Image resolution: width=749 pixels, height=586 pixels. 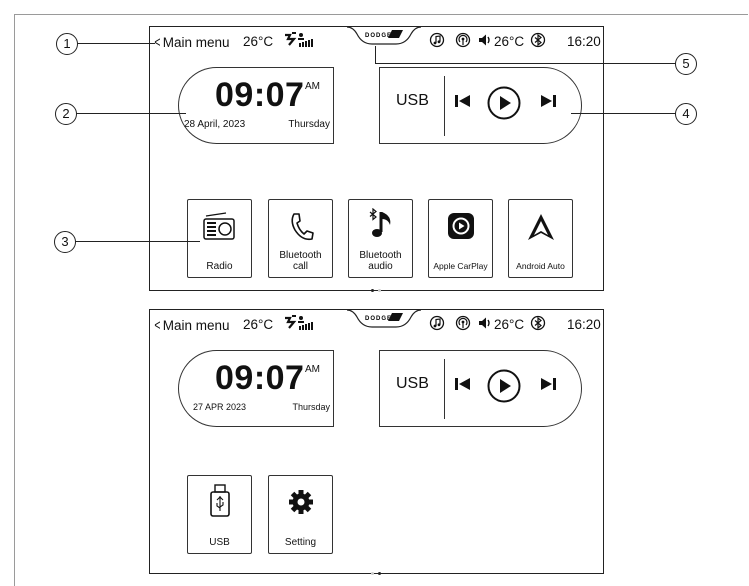 I want to click on callout-3: 3, so click(x=65, y=242).